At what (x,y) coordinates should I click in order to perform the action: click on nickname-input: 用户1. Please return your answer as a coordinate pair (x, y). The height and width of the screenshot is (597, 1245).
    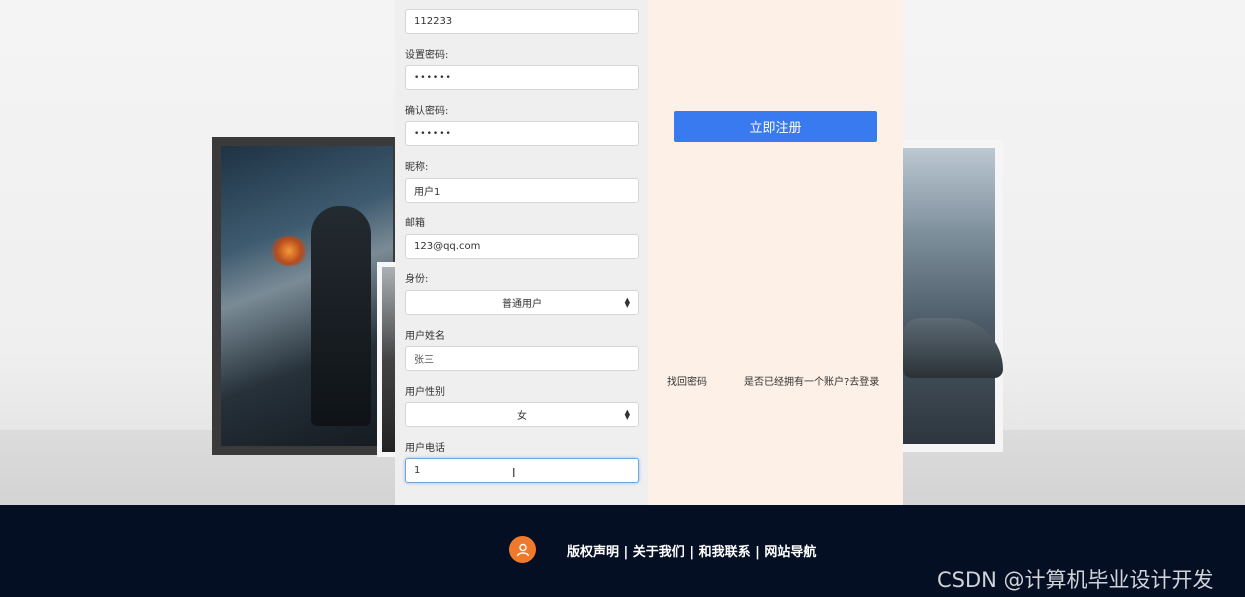
    Looking at the image, I should click on (522, 190).